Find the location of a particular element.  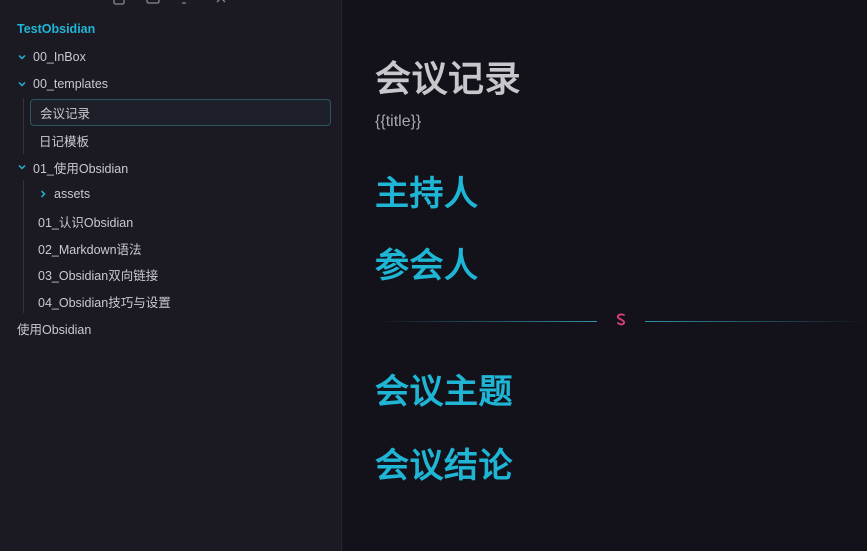

tree-file-using-obsidian: 使用Obsidian is located at coordinates (54, 328).